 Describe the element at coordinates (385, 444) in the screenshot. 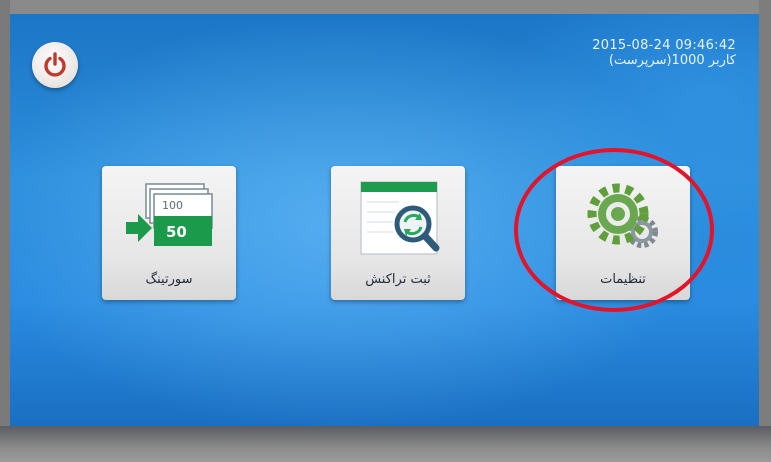

I see `device-bezel-bottom` at that location.